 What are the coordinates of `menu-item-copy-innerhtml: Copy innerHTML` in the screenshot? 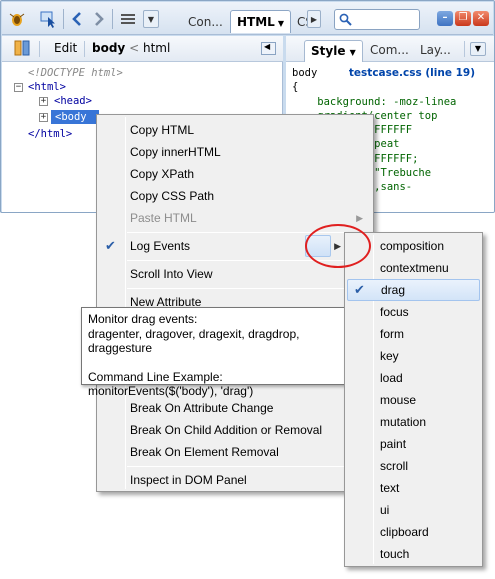 It's located at (235, 152).